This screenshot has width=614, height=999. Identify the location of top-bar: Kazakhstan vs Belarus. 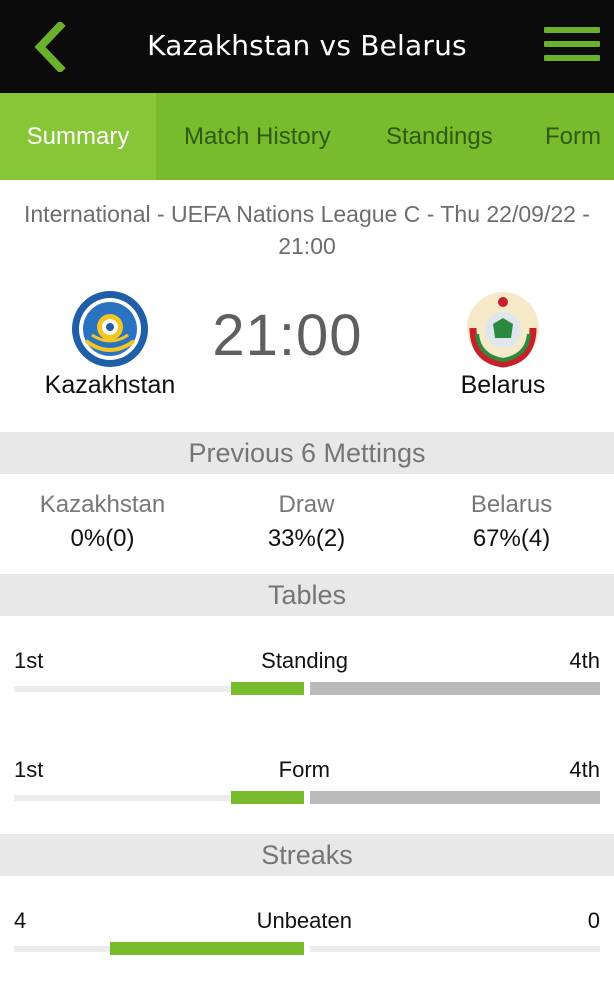
(307, 46).